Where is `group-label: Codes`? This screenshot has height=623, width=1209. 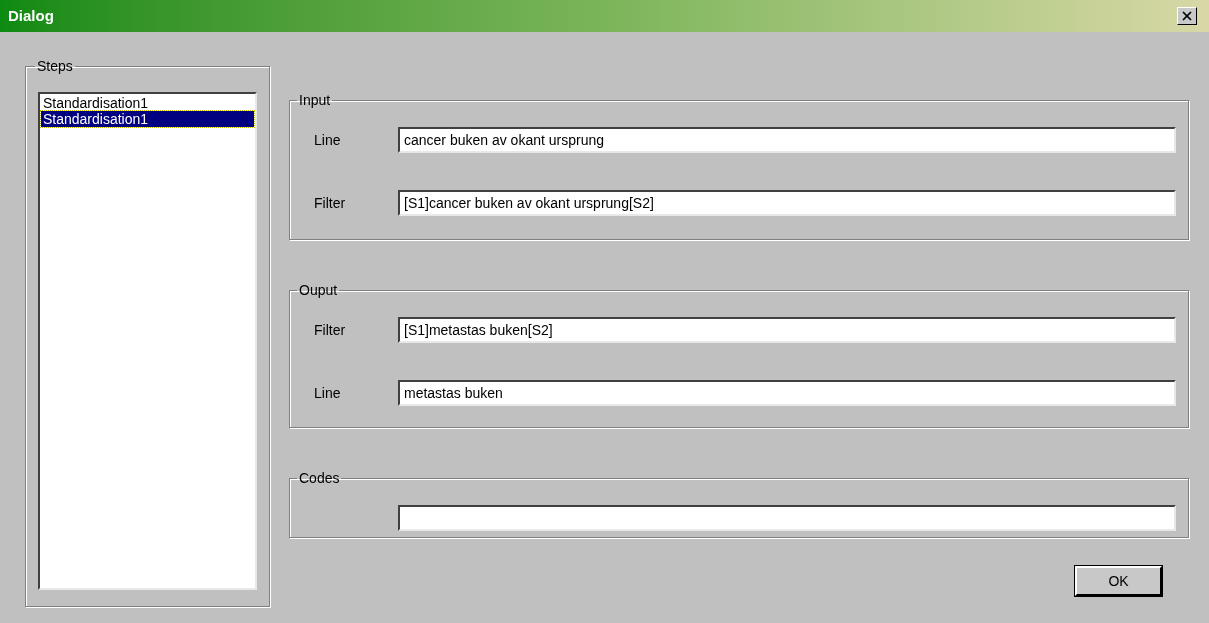
group-label: Codes is located at coordinates (319, 478).